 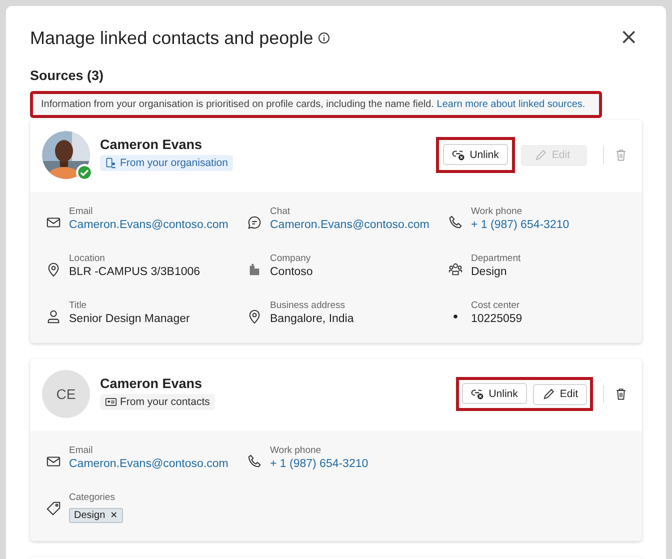 What do you see at coordinates (495, 305) in the screenshot?
I see `field-label: Cost center` at bounding box center [495, 305].